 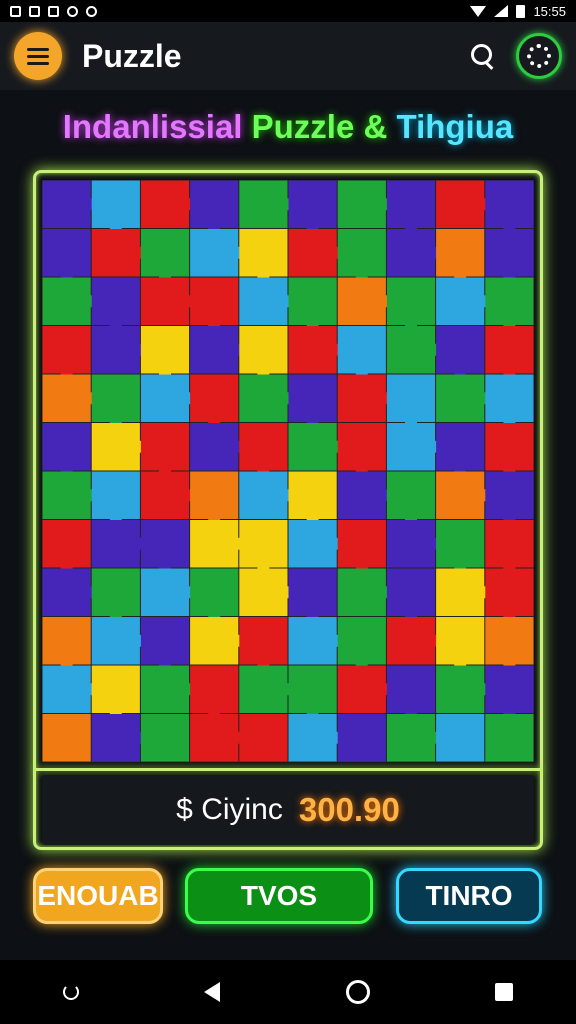 I want to click on right-action-button: TINRO, so click(x=469, y=896).